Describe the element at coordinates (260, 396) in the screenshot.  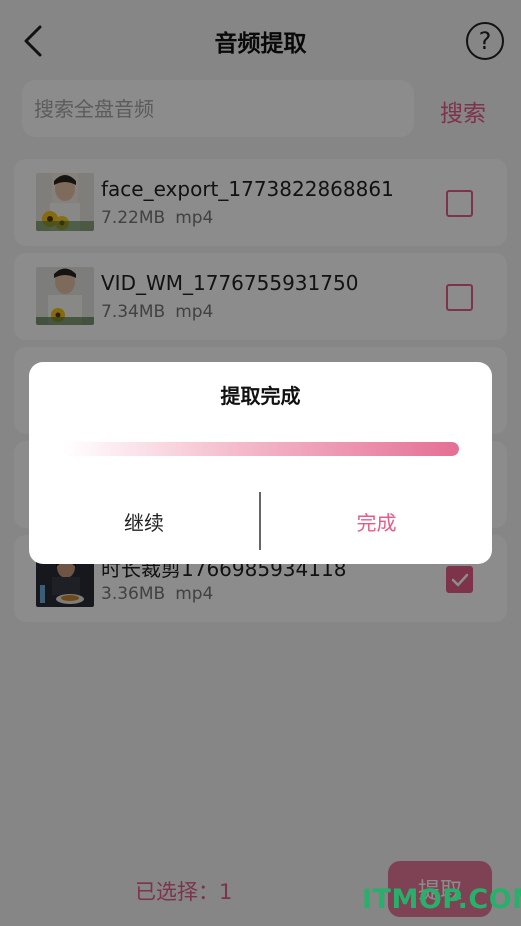
I see `dialog-title: 提取完成` at that location.